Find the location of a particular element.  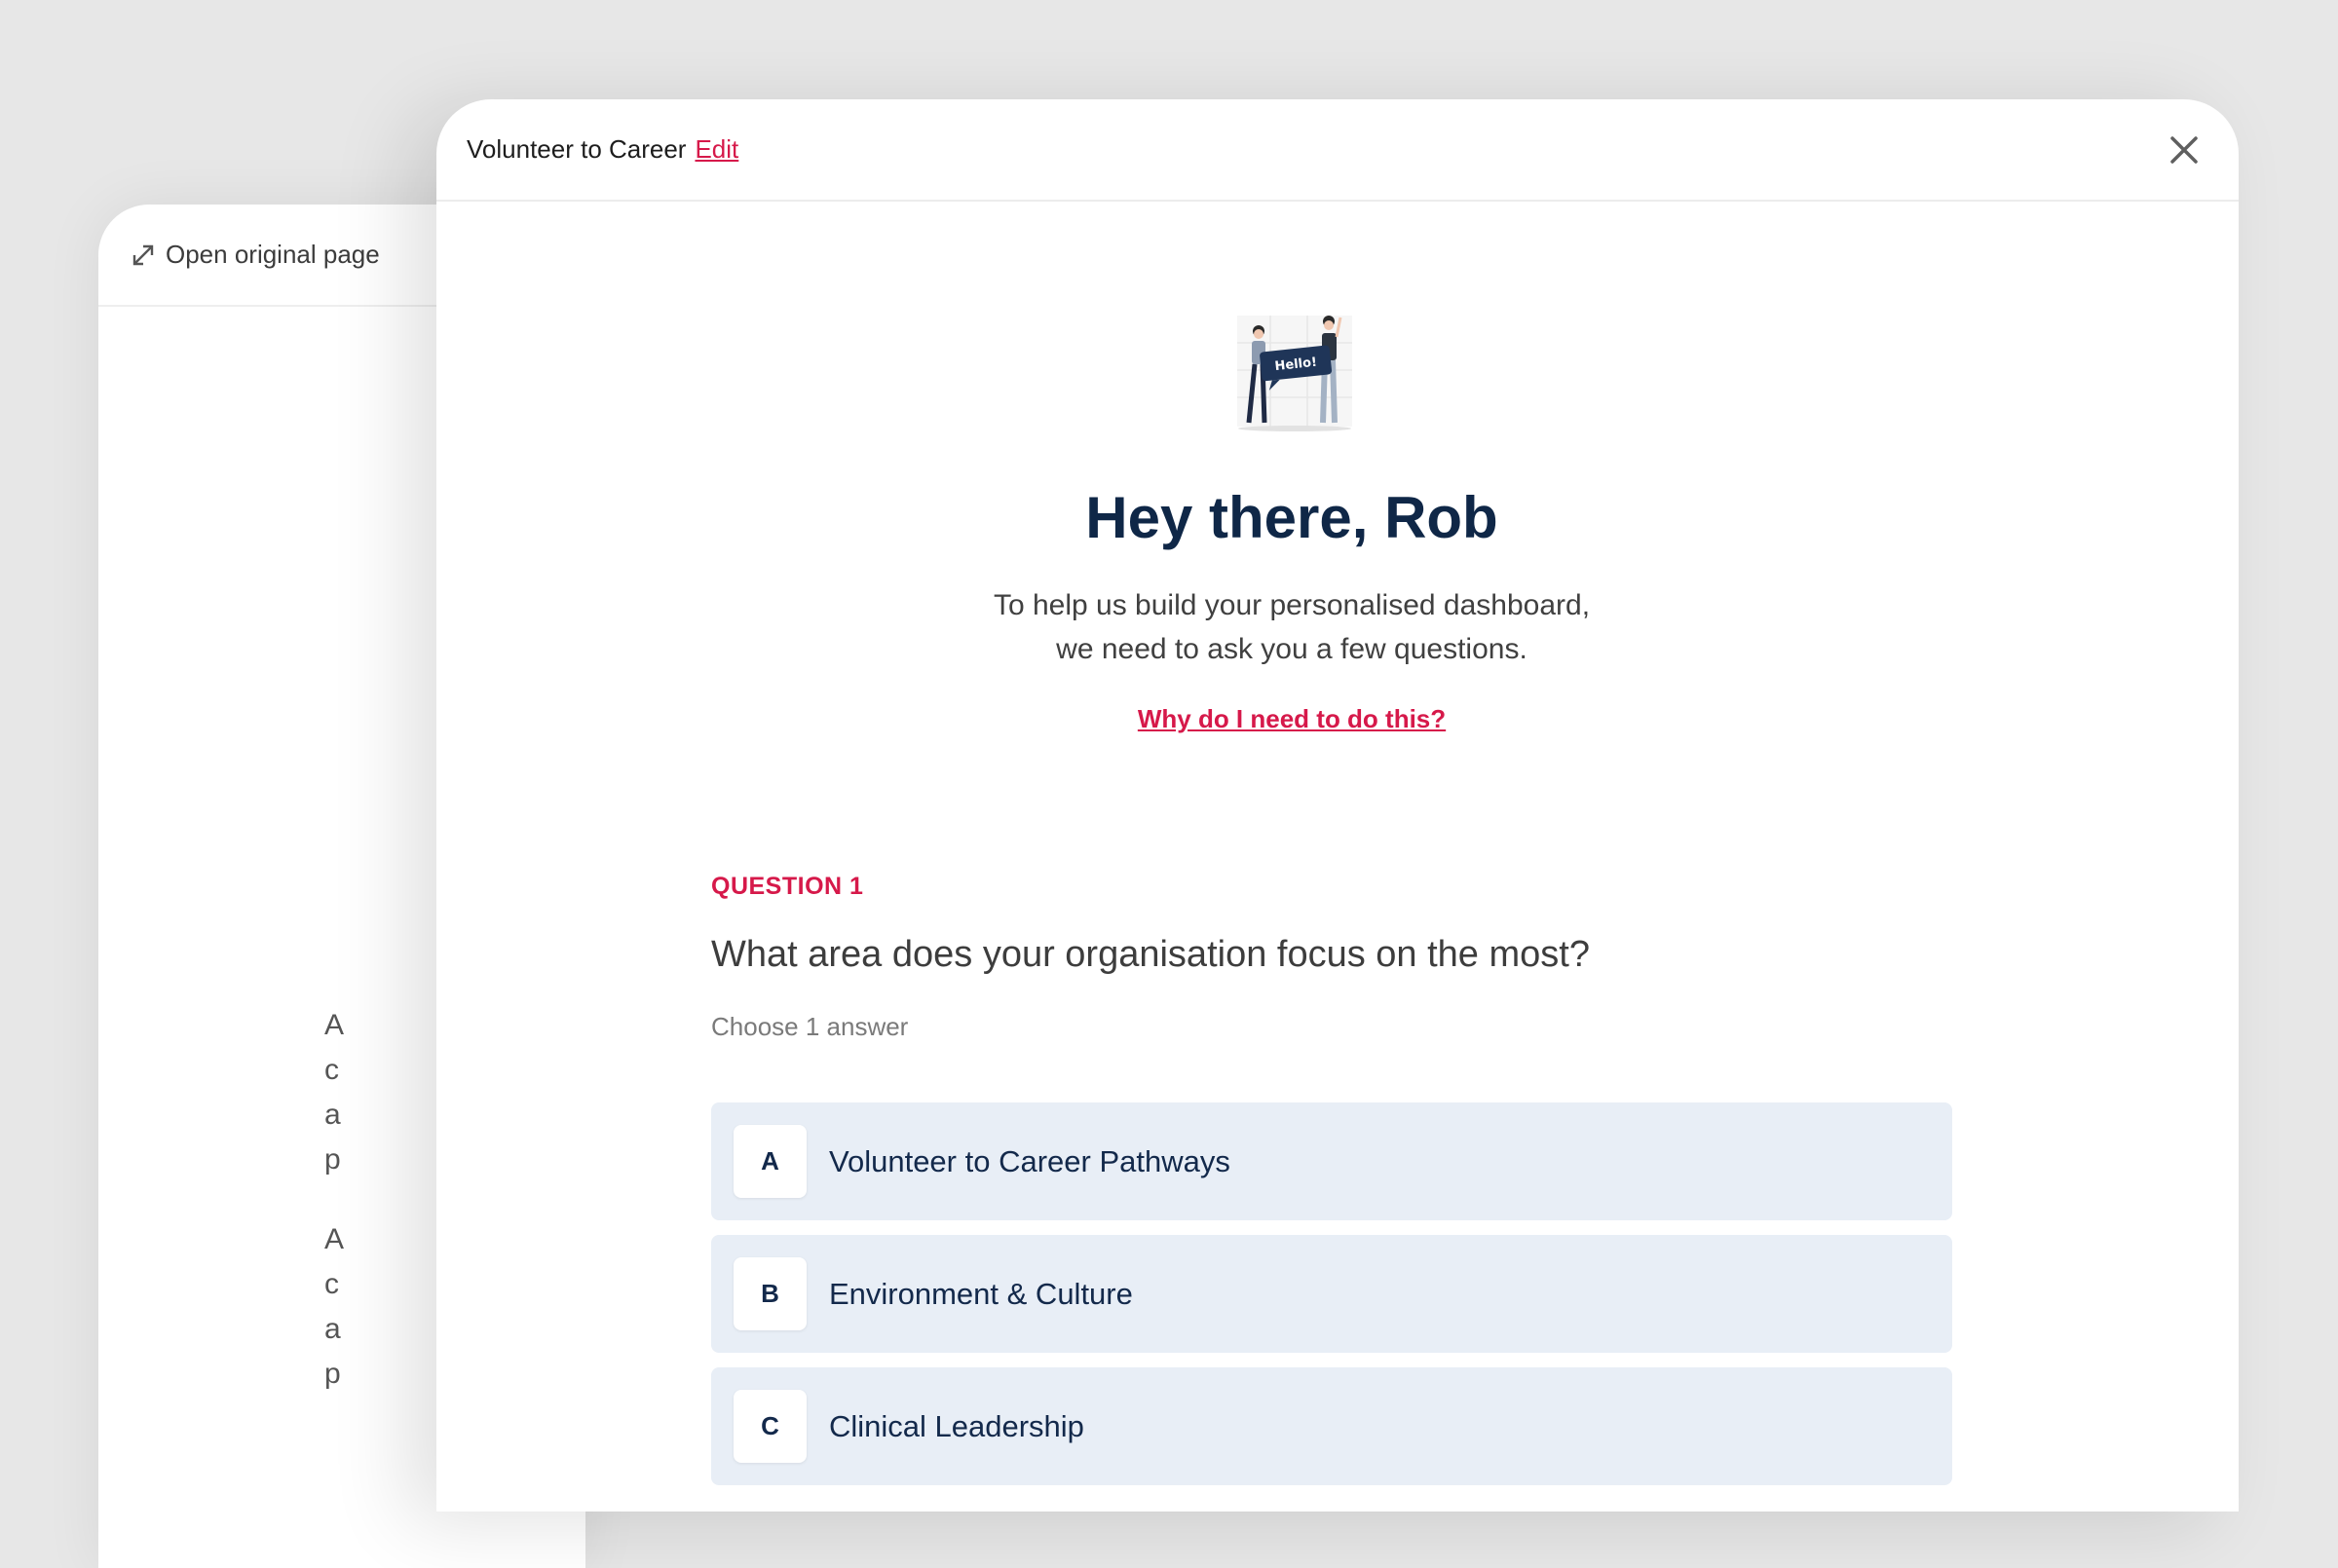

hello-illustration: Hello! is located at coordinates (1294, 373).